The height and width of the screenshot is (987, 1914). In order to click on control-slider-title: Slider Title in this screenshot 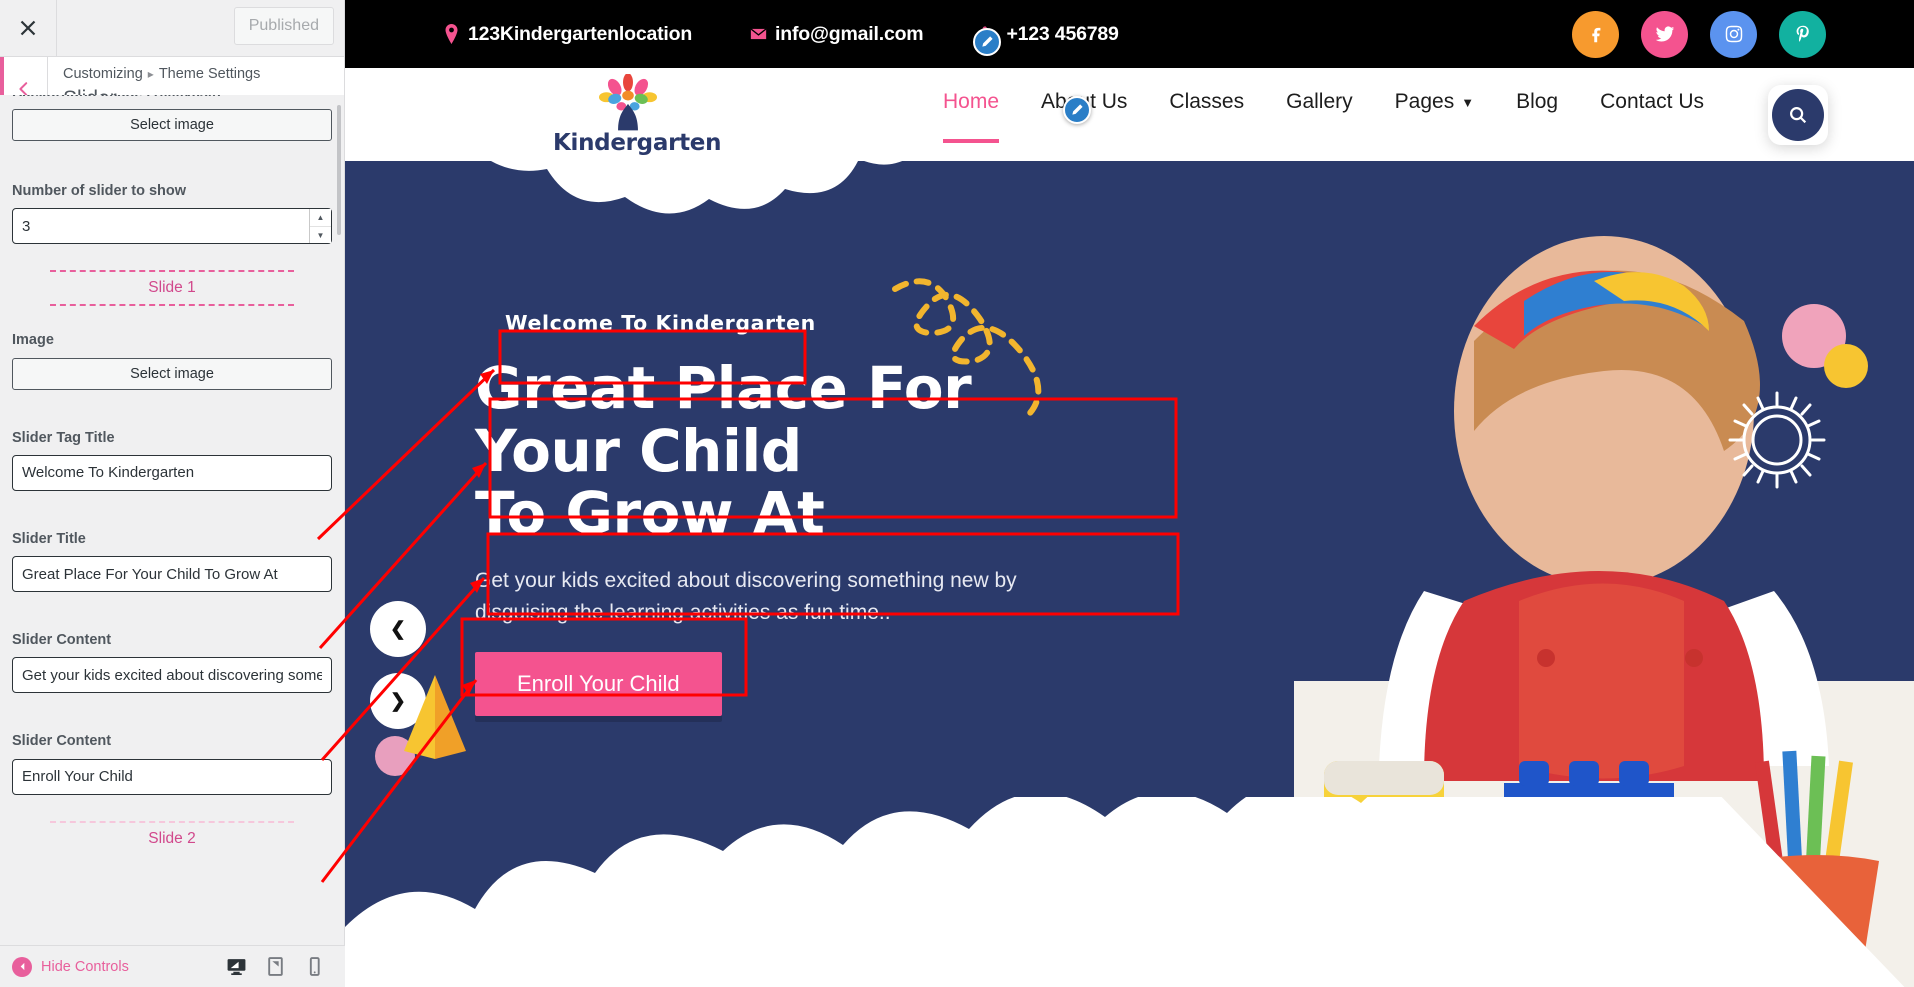, I will do `click(172, 561)`.